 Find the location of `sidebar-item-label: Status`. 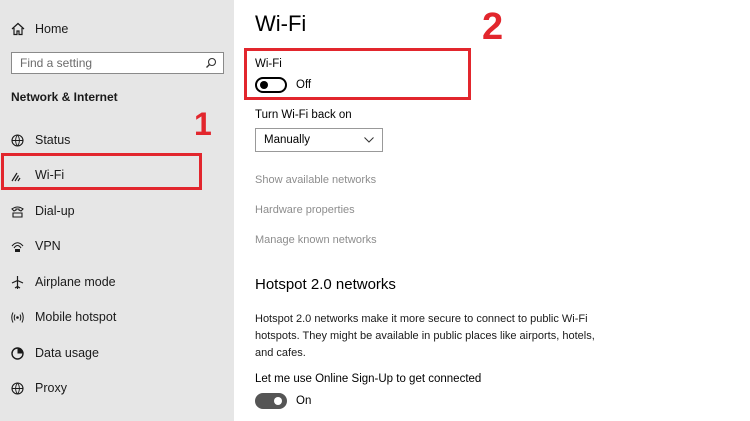

sidebar-item-label: Status is located at coordinates (53, 140).